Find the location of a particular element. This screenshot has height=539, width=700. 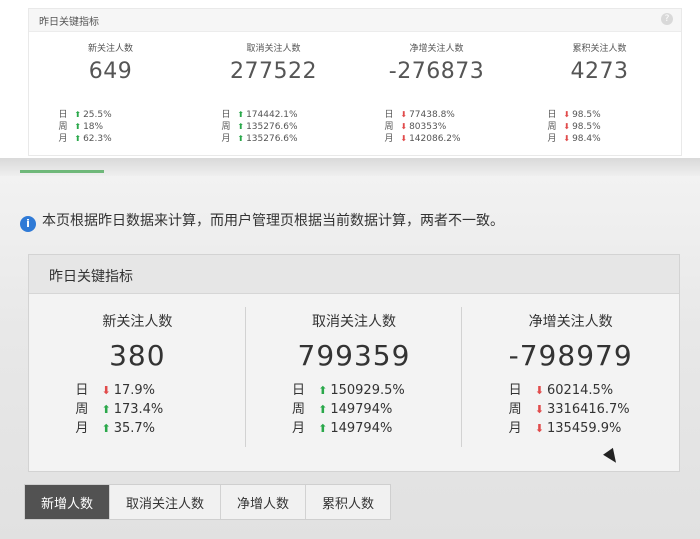

change-value: 35.7% is located at coordinates (134, 428).